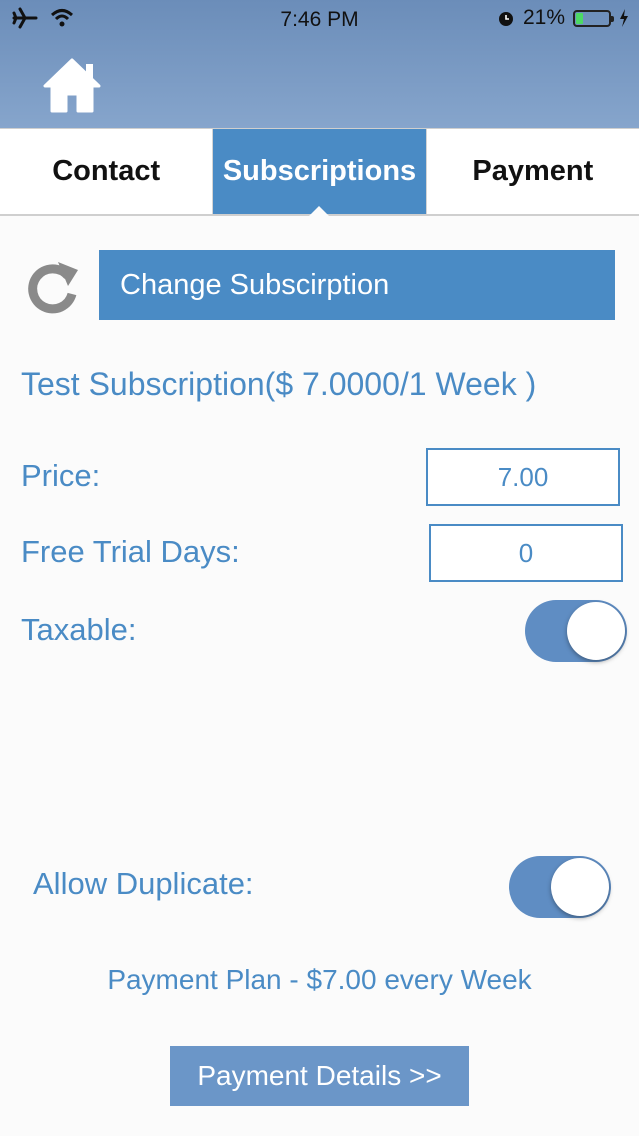 The image size is (639, 1136). What do you see at coordinates (526, 553) in the screenshot?
I see `free-trial-days-field` at bounding box center [526, 553].